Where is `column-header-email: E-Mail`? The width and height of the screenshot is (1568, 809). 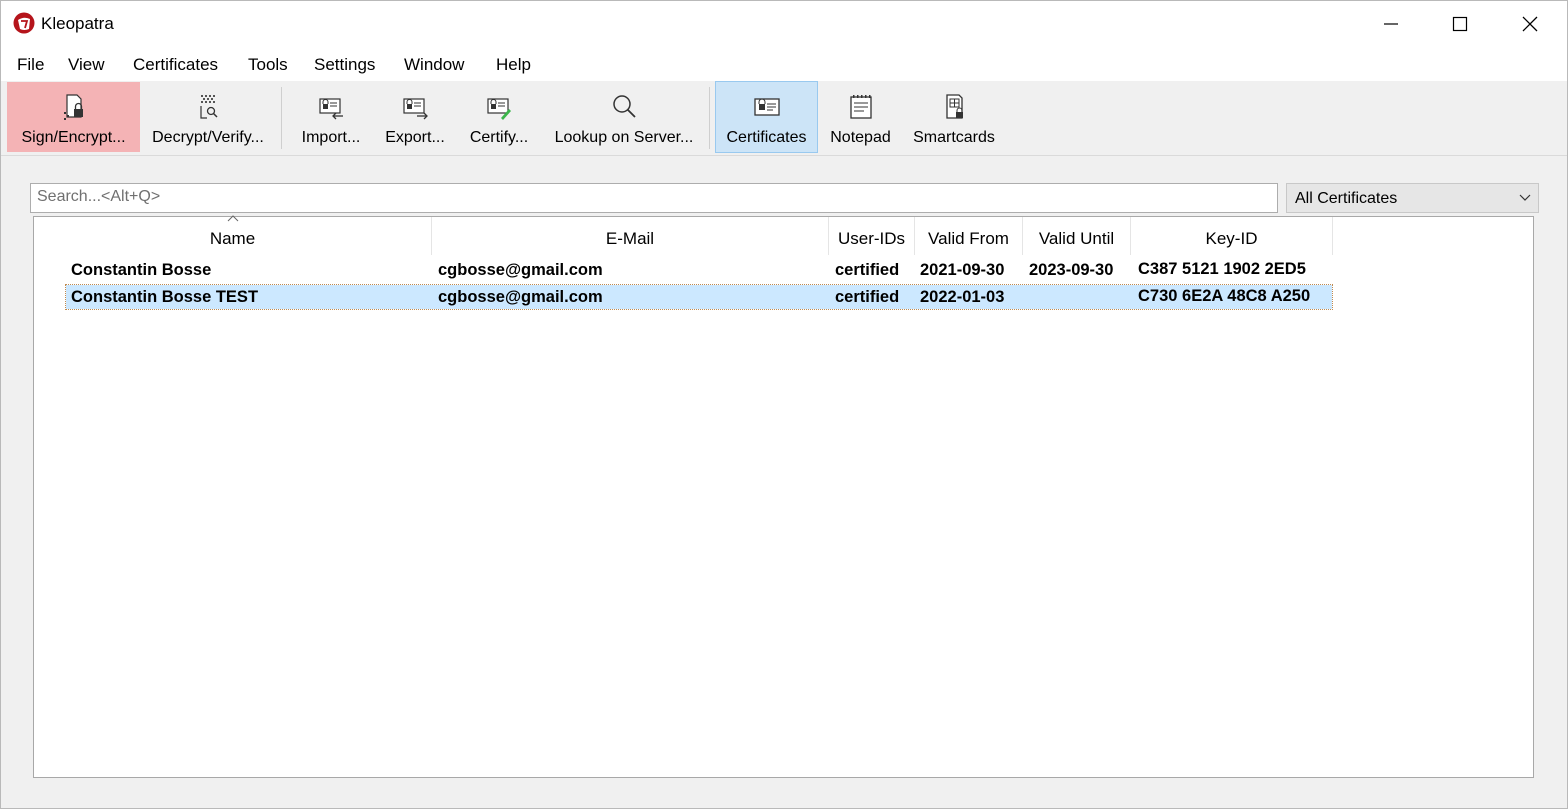 column-header-email: E-Mail is located at coordinates (630, 236).